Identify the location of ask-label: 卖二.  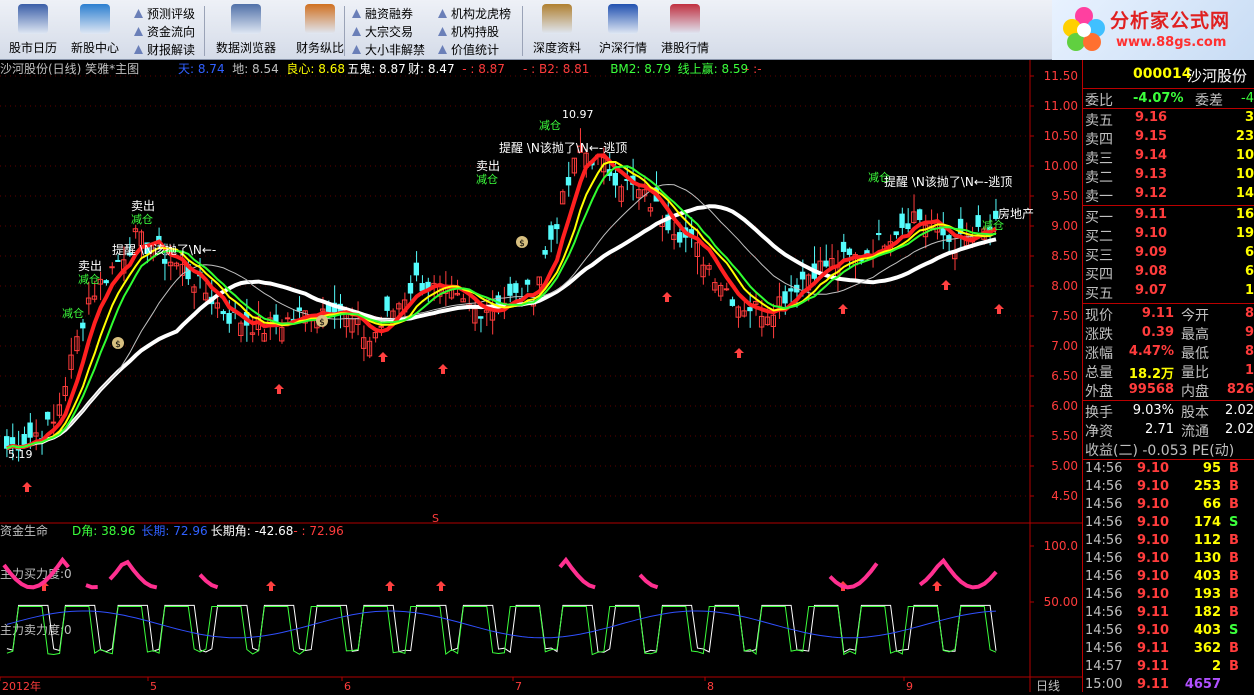
(1099, 178).